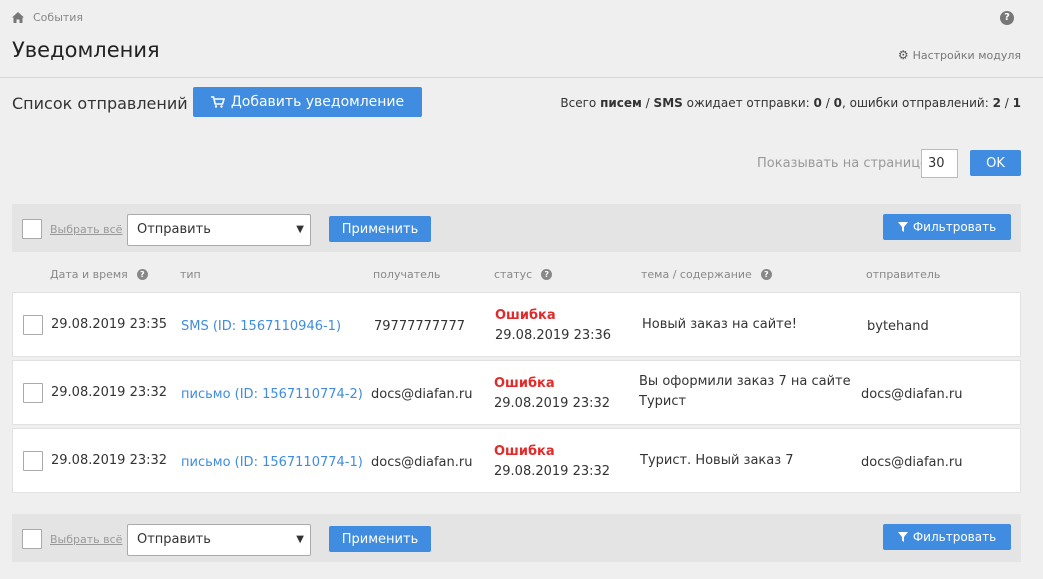  What do you see at coordinates (719, 324) in the screenshot?
I see `row-subject: Новый заказ на сайте!` at bounding box center [719, 324].